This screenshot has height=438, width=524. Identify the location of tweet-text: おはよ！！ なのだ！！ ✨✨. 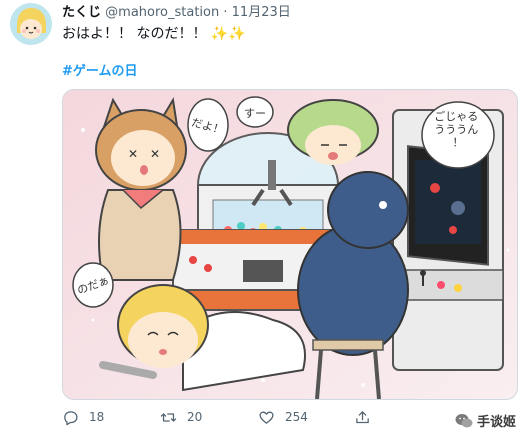
(154, 34).